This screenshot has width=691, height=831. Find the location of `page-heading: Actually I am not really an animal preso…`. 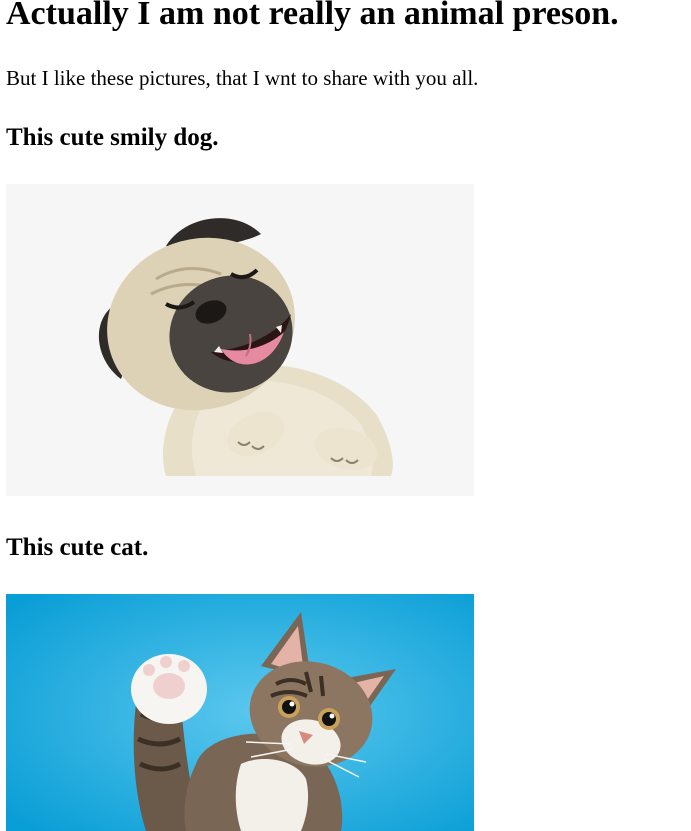

page-heading: Actually I am not really an animal preso… is located at coordinates (312, 16).